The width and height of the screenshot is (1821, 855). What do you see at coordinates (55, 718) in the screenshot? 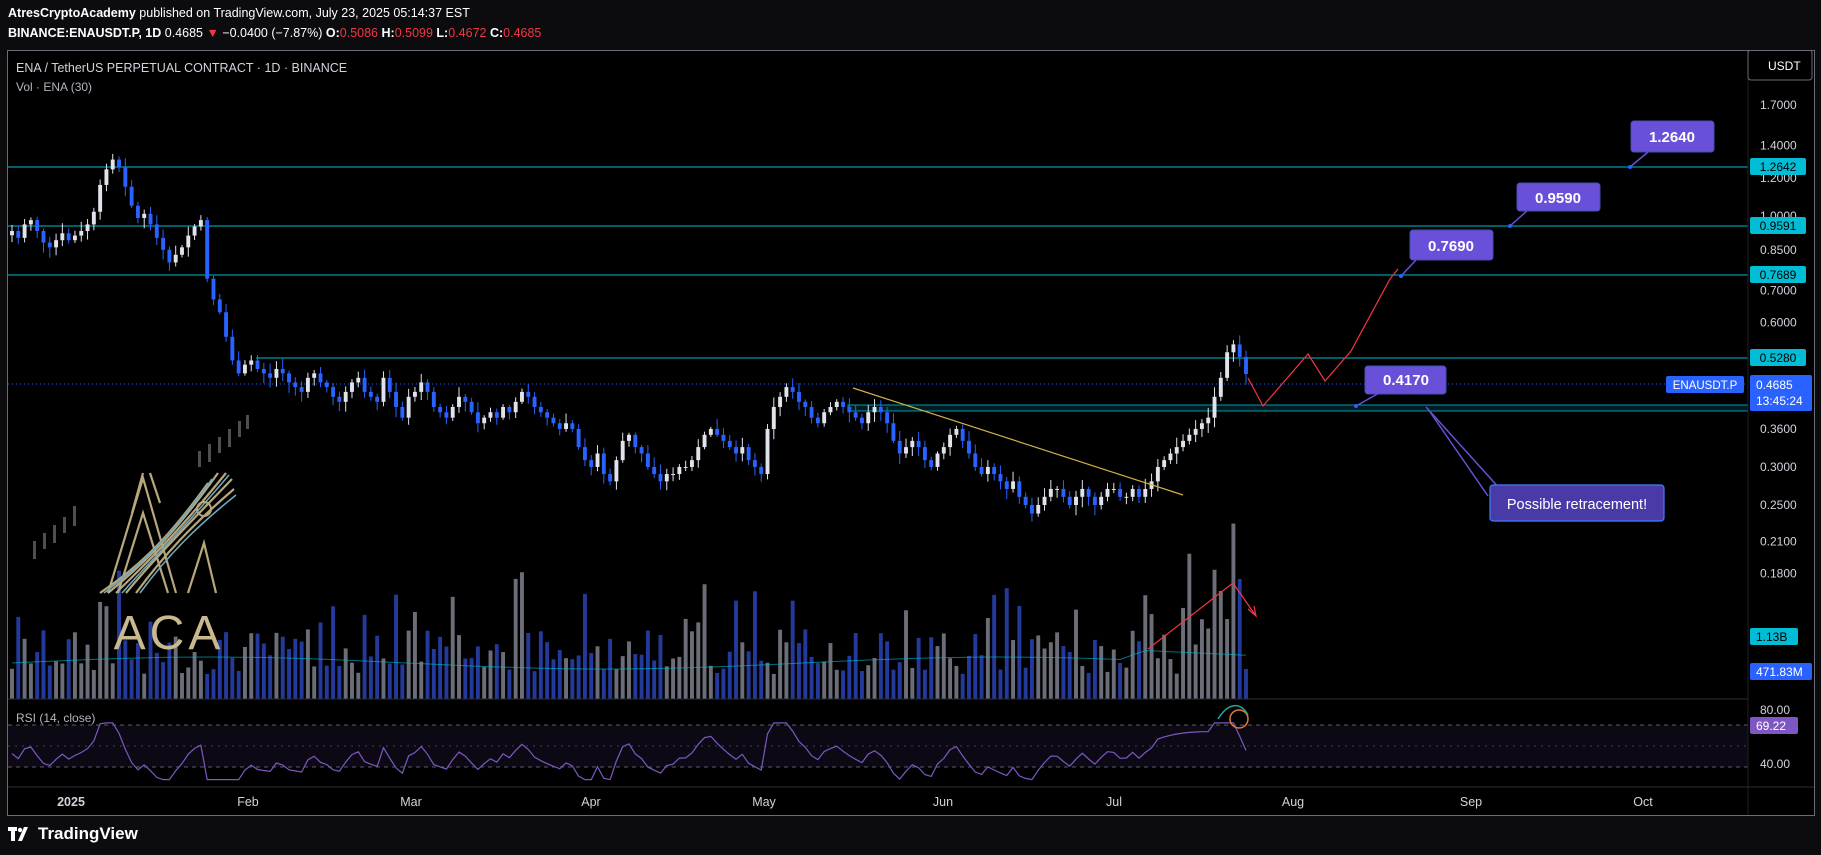
I see `rsi-legend: RSI (14, close)` at bounding box center [55, 718].